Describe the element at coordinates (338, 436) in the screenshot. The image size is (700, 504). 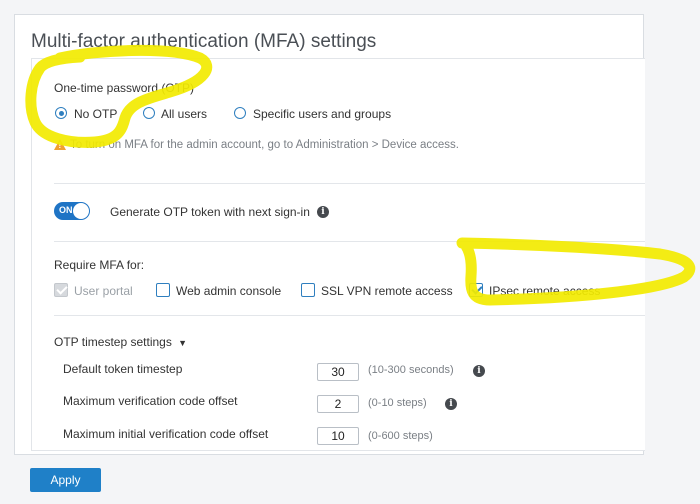
I see `max-initial-verification-offset-input` at that location.